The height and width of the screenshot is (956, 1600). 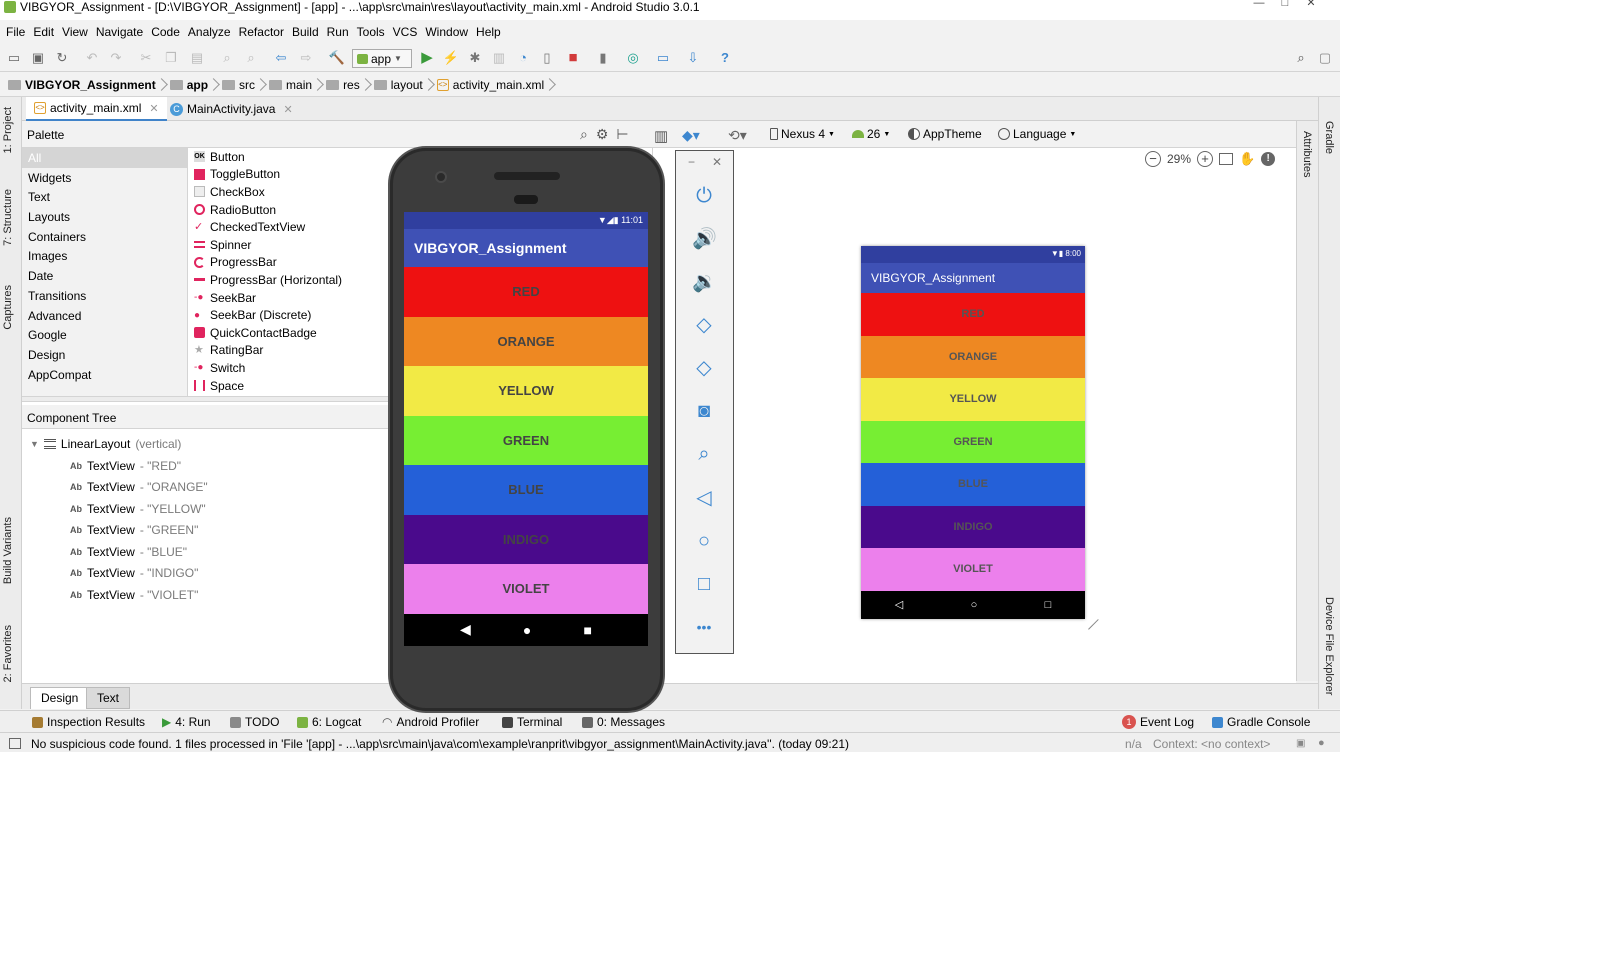 I want to click on tree-node: Ab TextView - "RED", so click(x=125, y=466).